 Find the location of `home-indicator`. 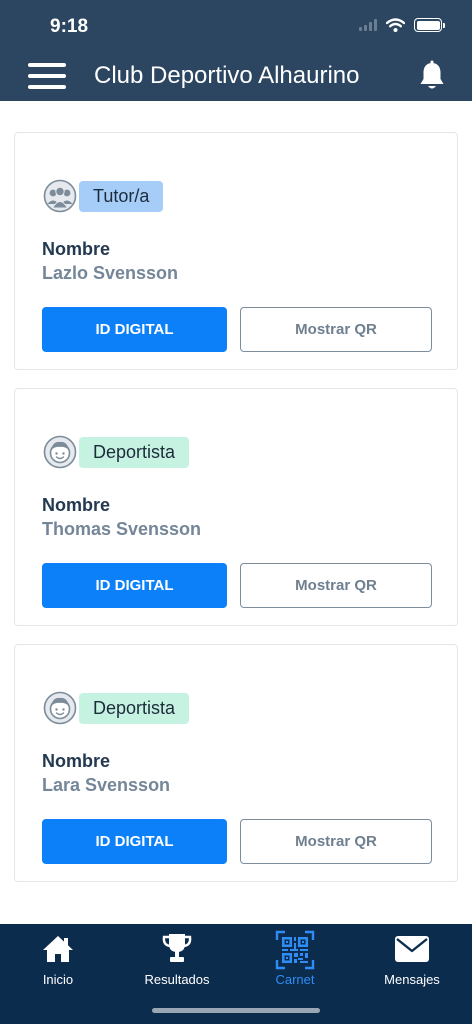

home-indicator is located at coordinates (236, 1010).